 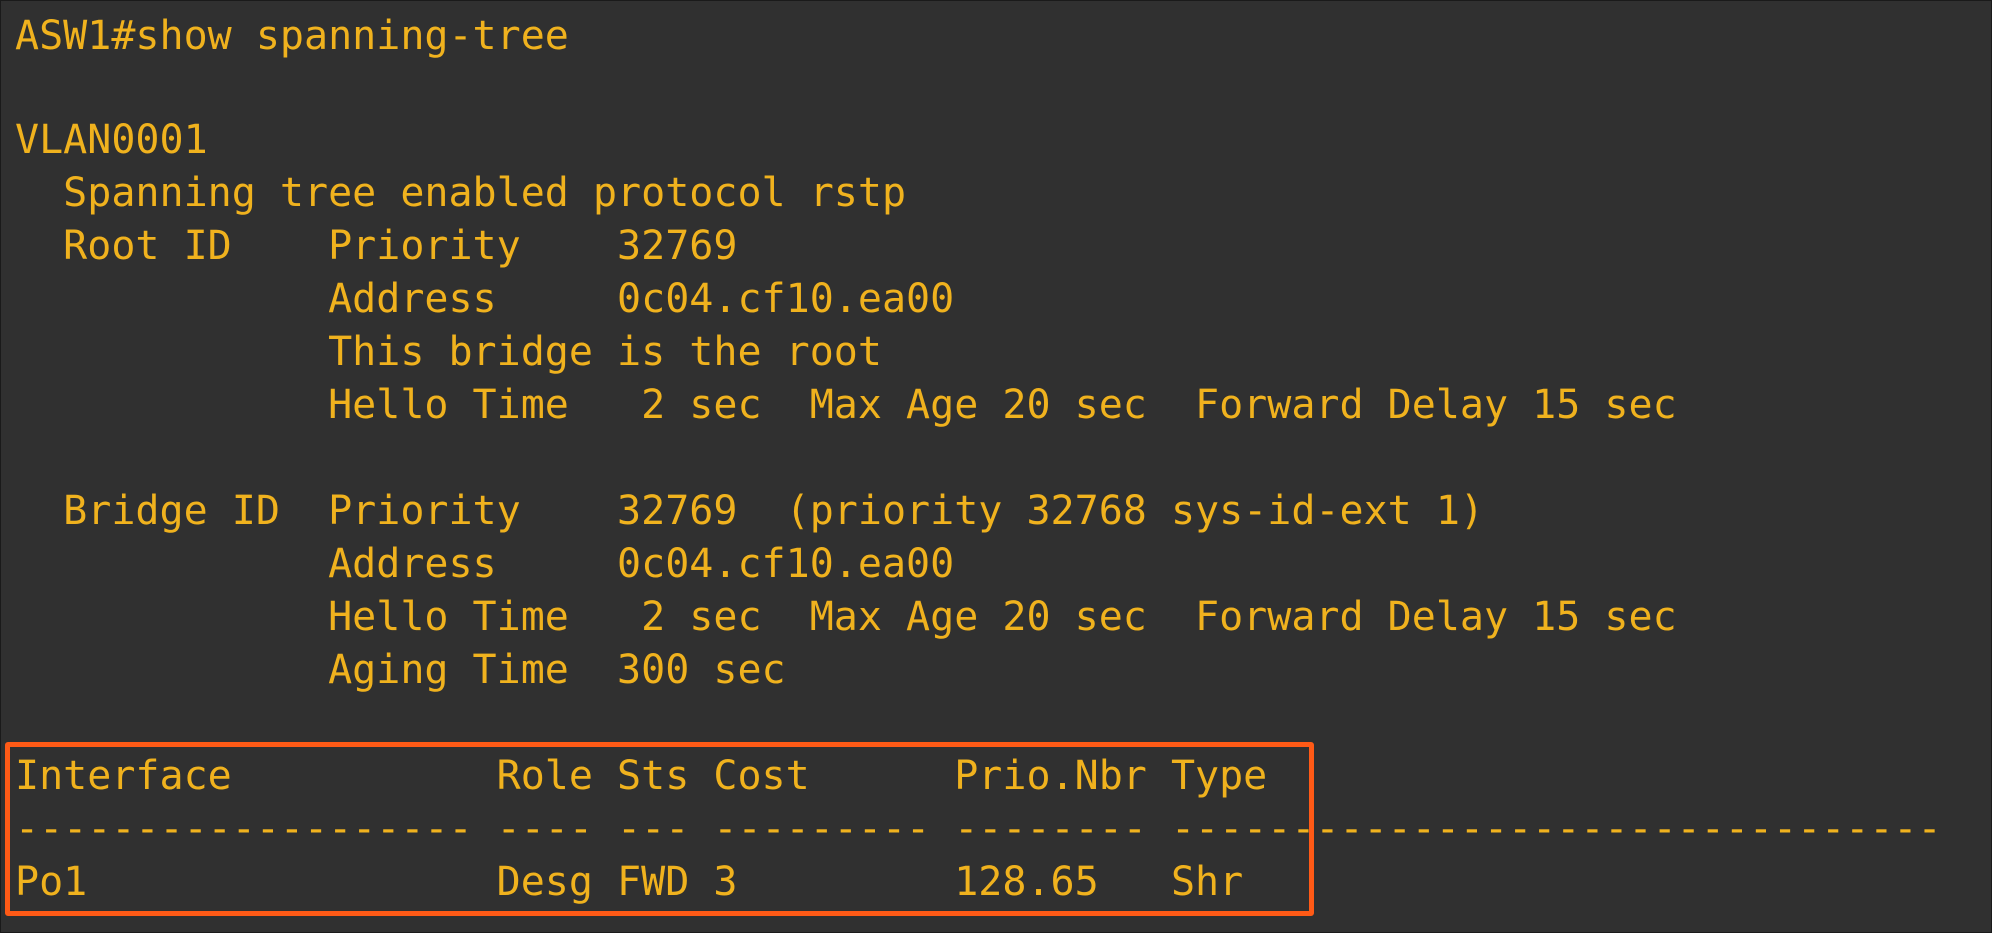 I want to click on bridge-address-line: Address 0c04.cf10.ea00, so click(x=485, y=564).